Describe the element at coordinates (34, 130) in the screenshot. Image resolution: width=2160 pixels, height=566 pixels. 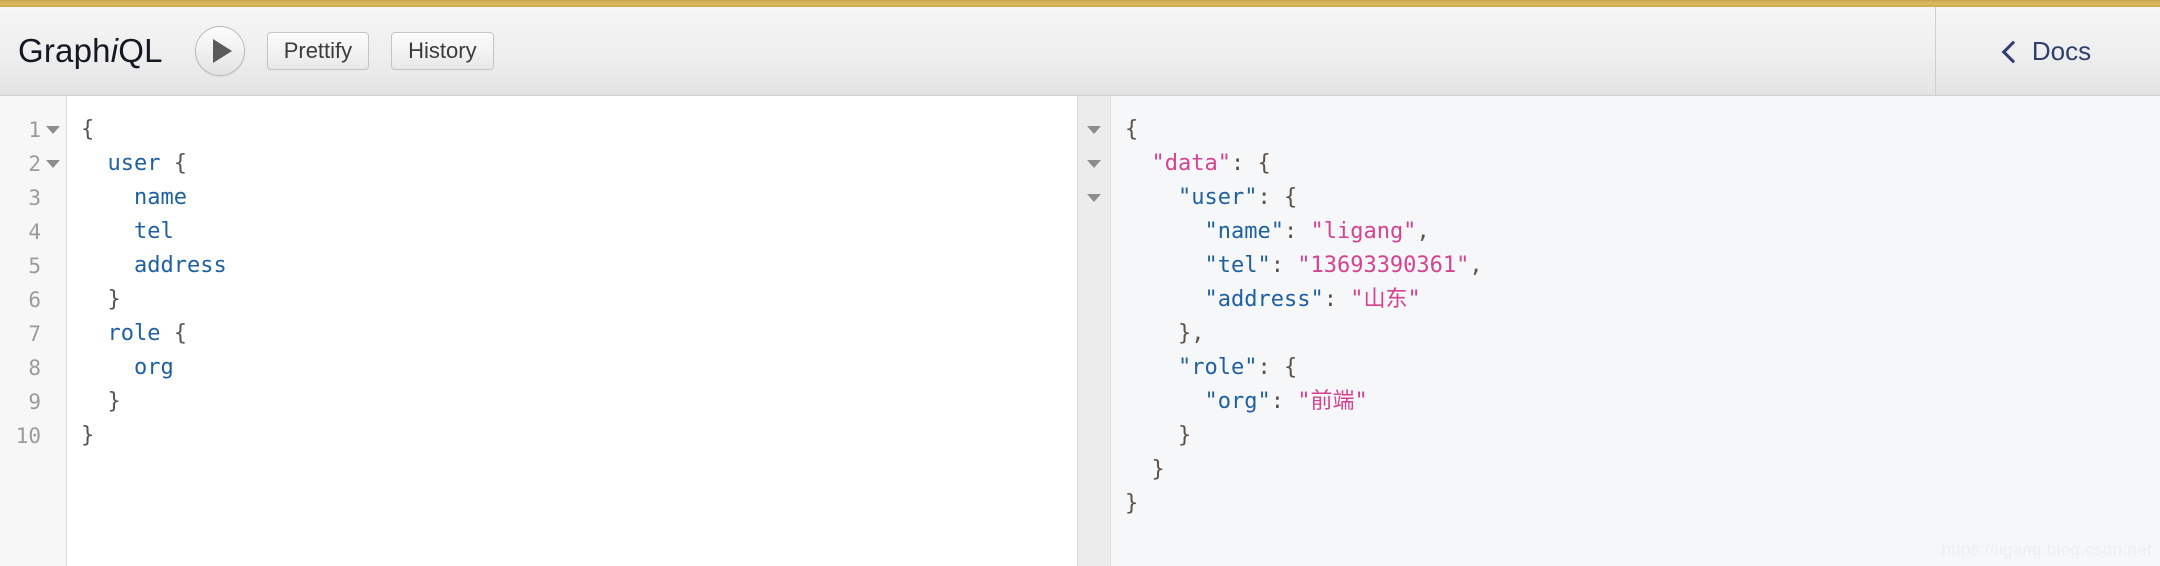
I see `line-number: 1` at that location.